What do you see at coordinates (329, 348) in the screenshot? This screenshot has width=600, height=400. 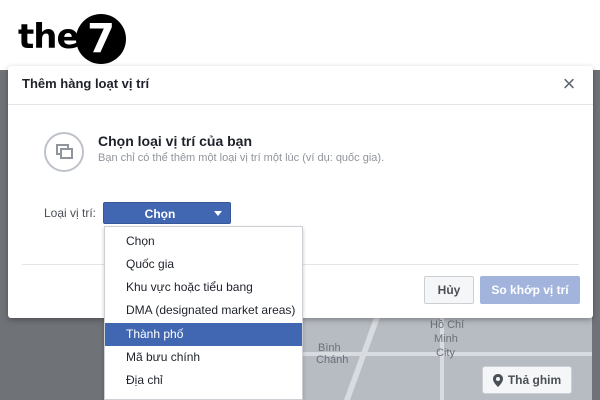 I see `map-label: Bình` at bounding box center [329, 348].